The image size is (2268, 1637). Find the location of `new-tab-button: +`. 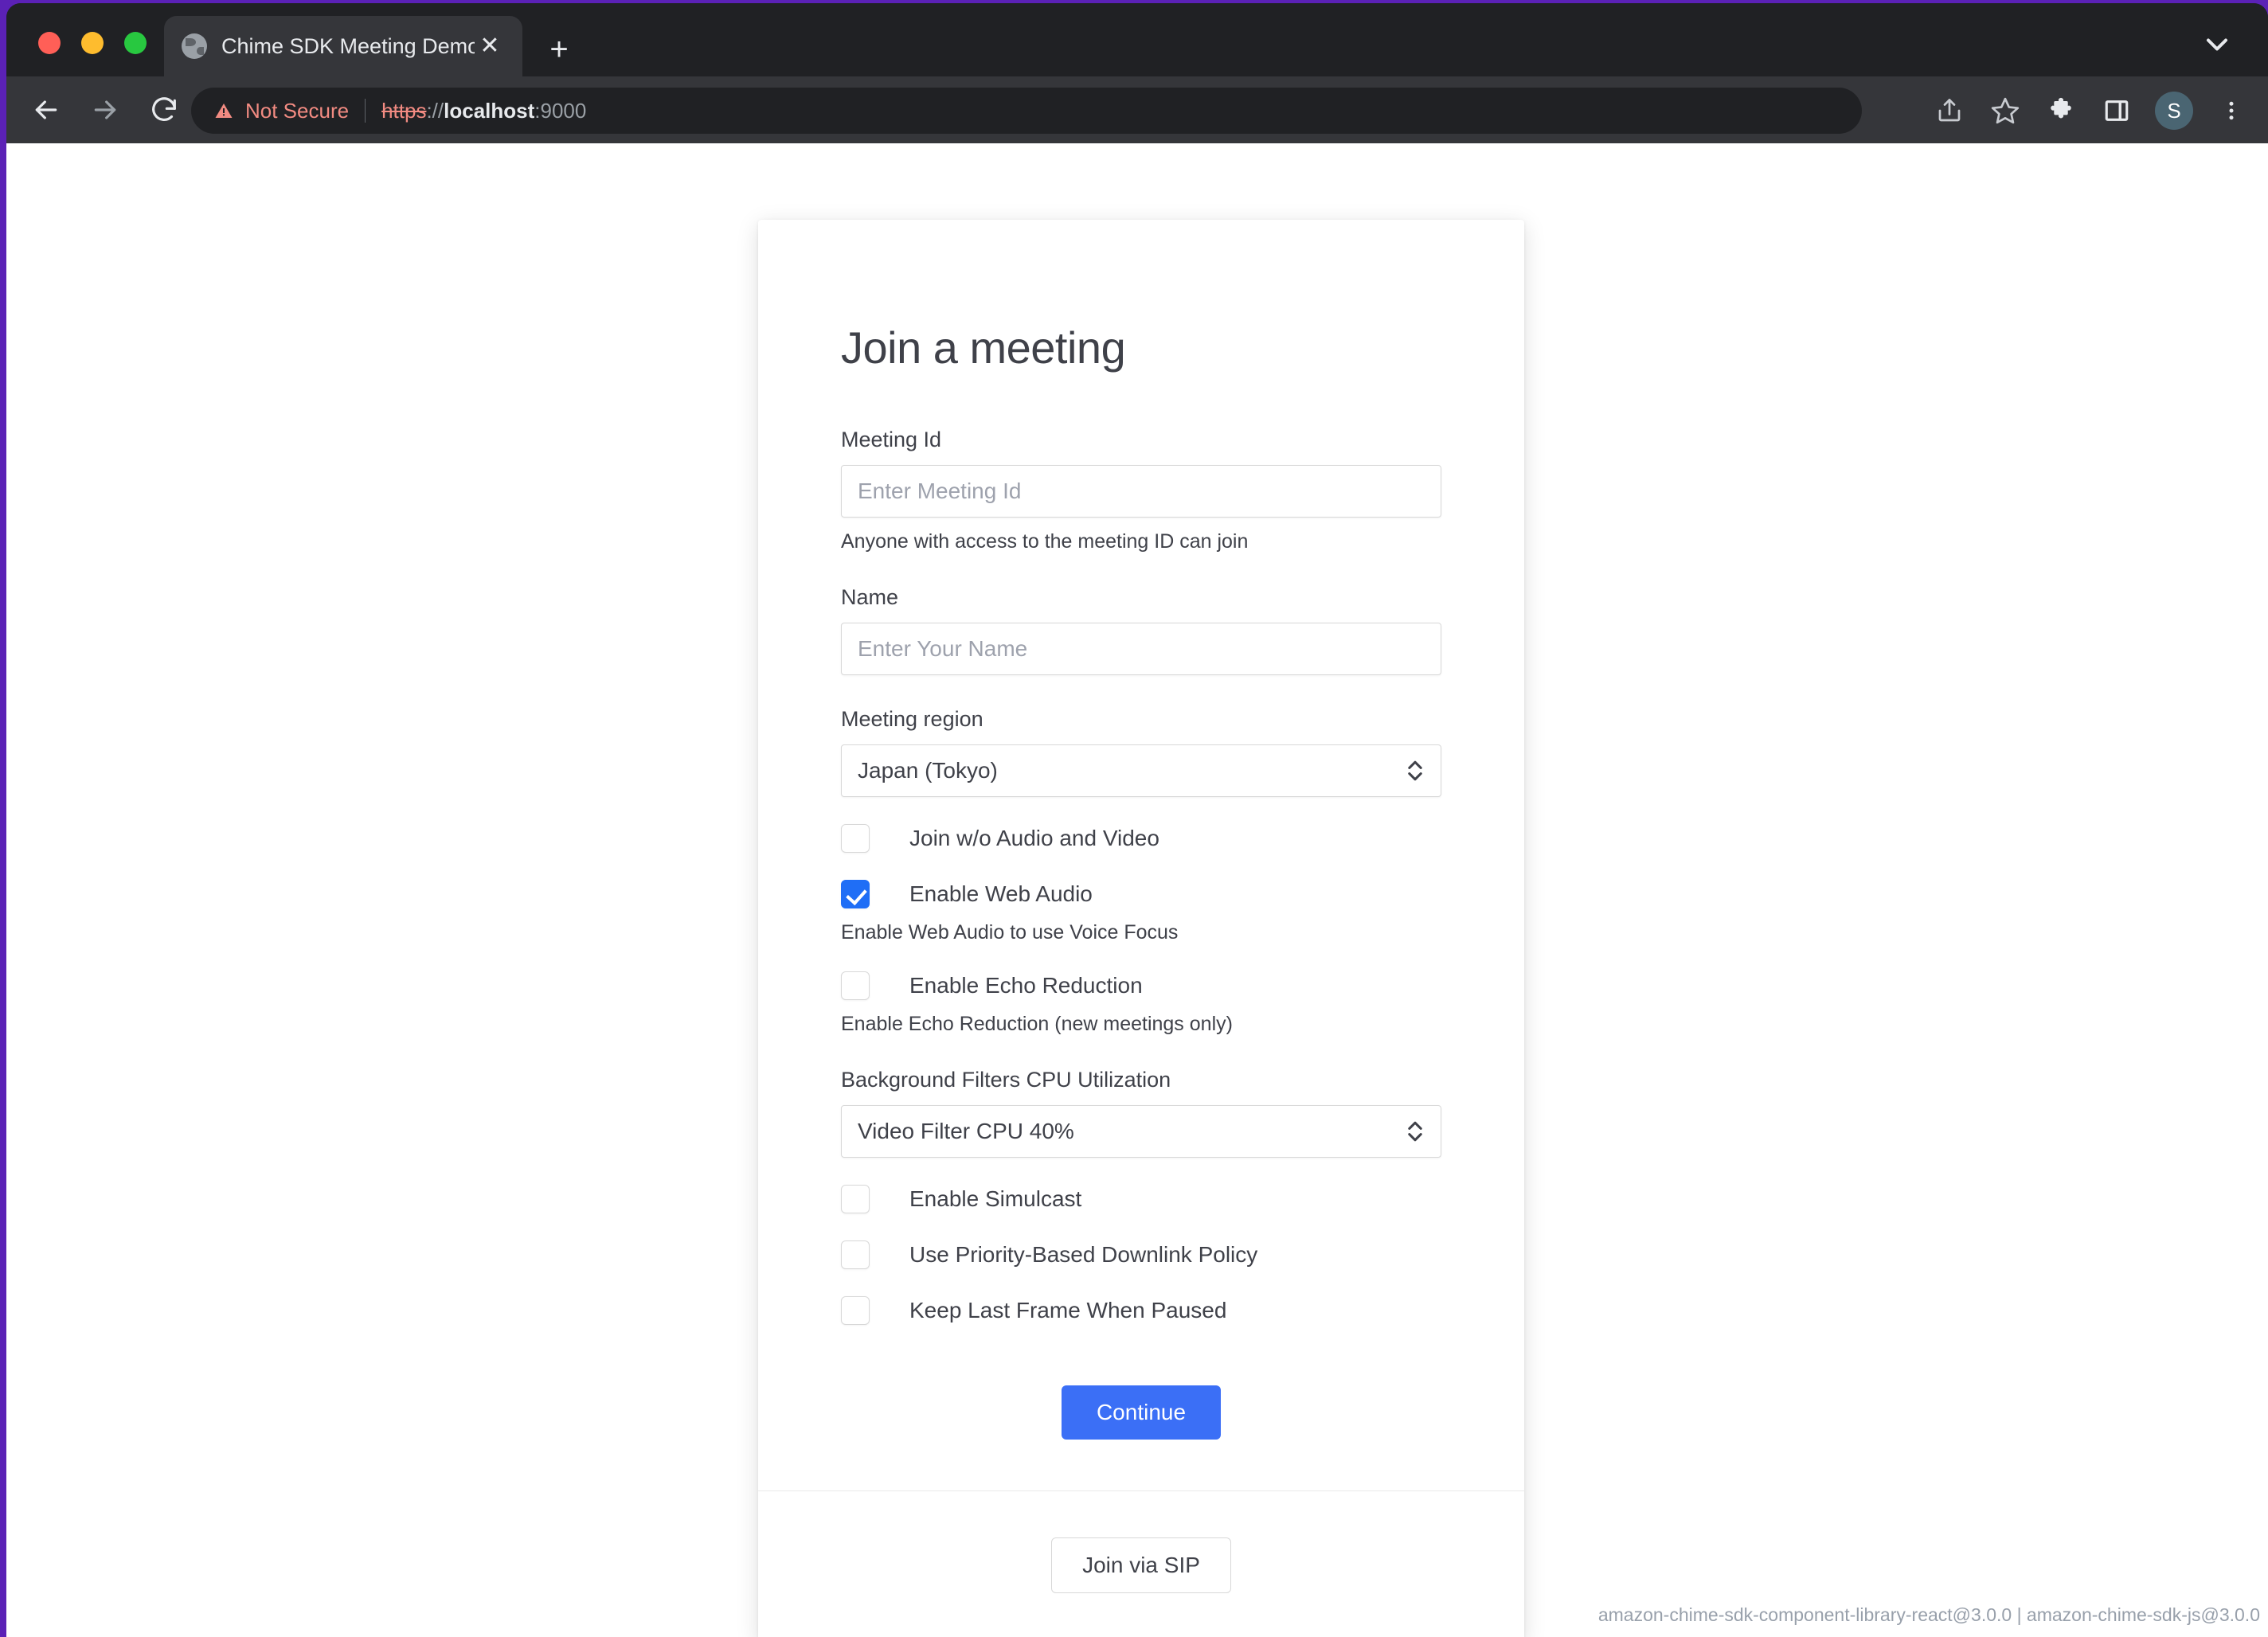

new-tab-button: + is located at coordinates (559, 50).